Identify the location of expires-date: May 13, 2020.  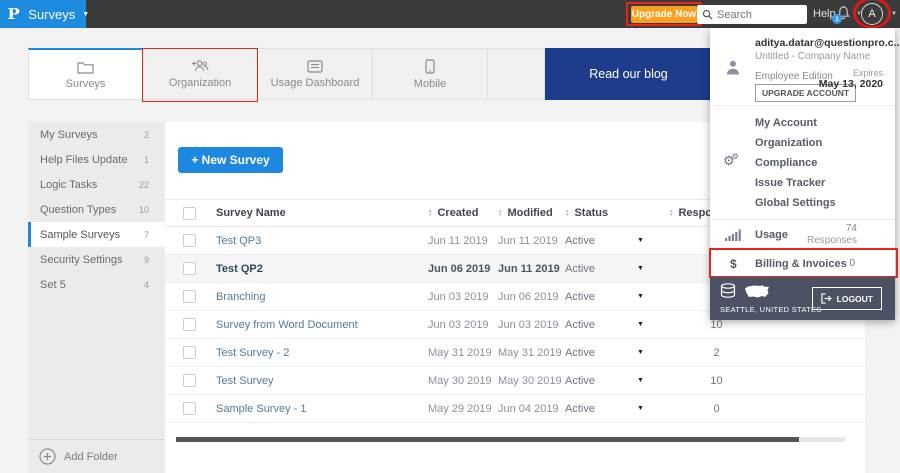
(850, 84).